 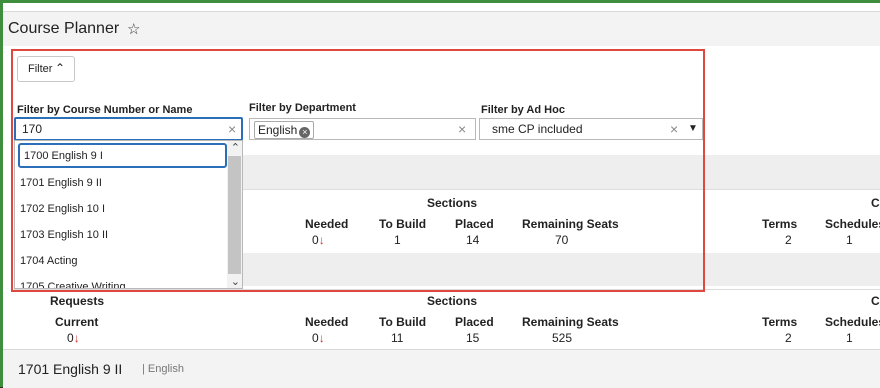 I want to click on star-outline-icon: ☆, so click(x=133, y=29).